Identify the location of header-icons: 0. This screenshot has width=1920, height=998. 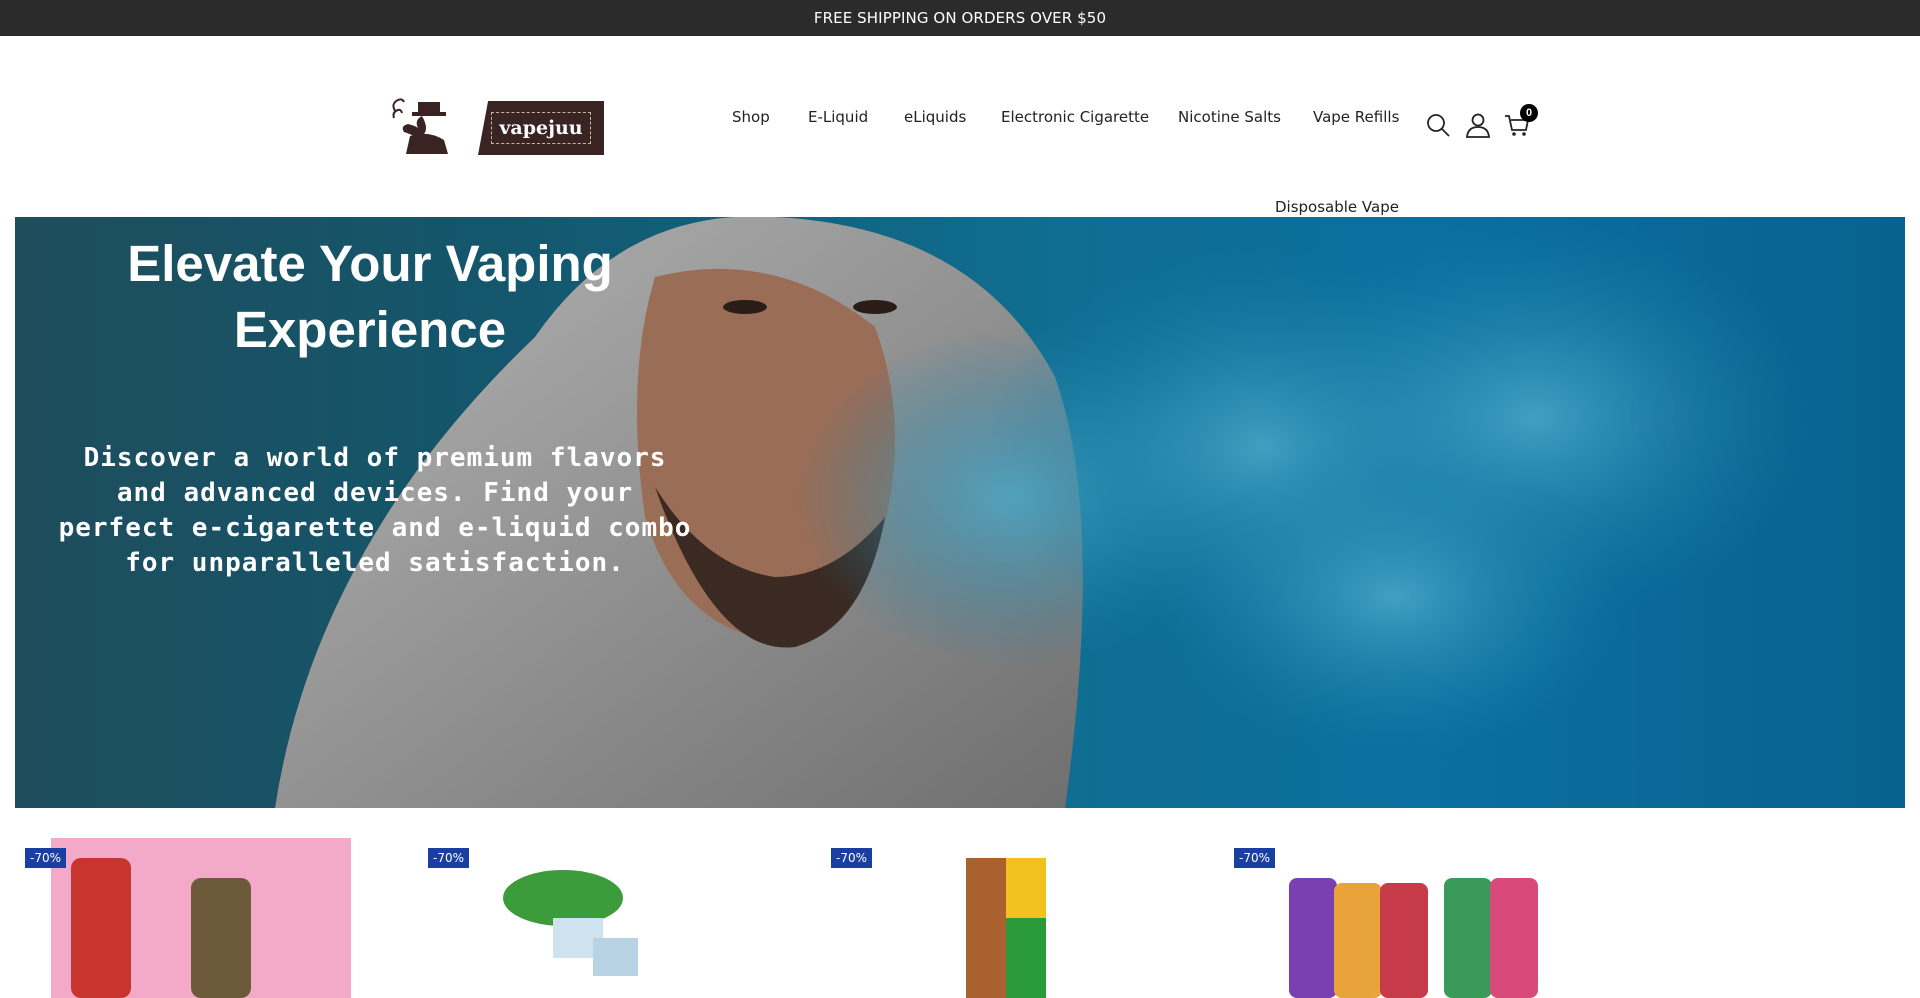
(1483, 122).